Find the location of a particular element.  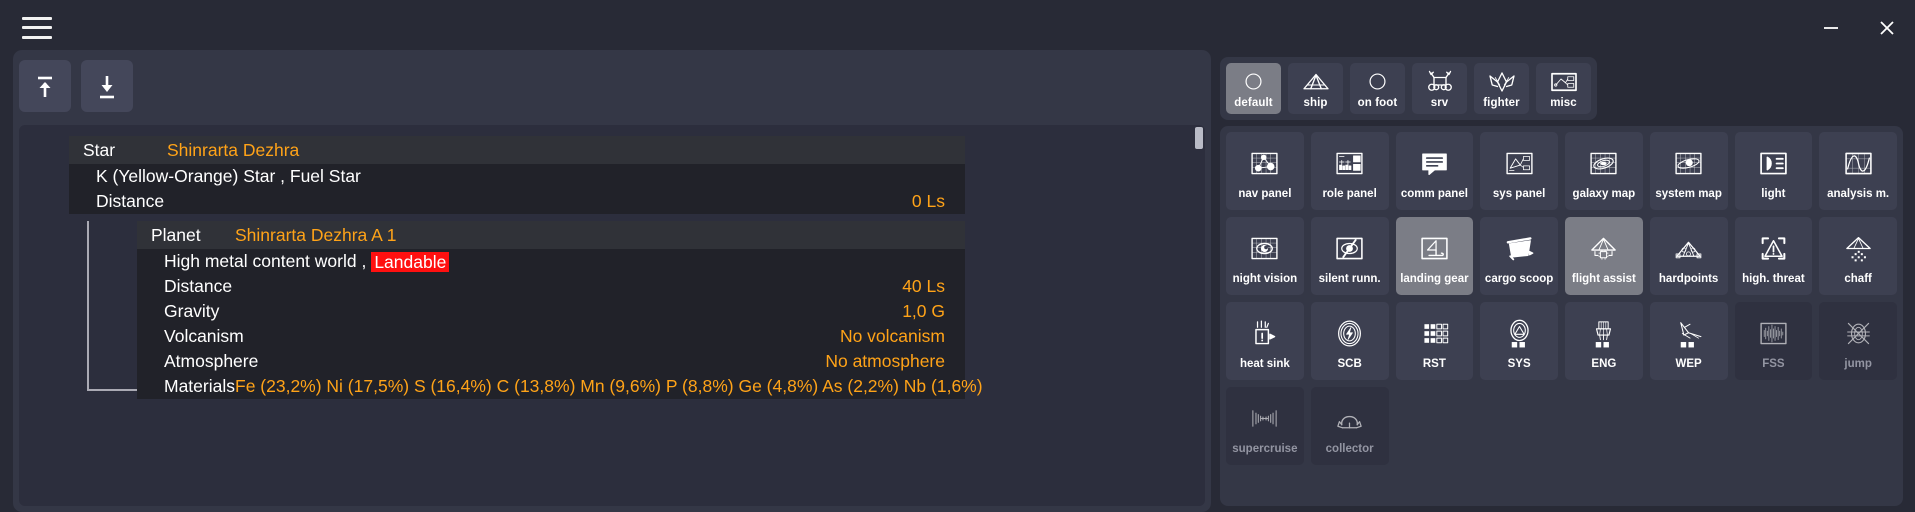

star-name-label: Shinrarta Dezhra is located at coordinates (233, 149).